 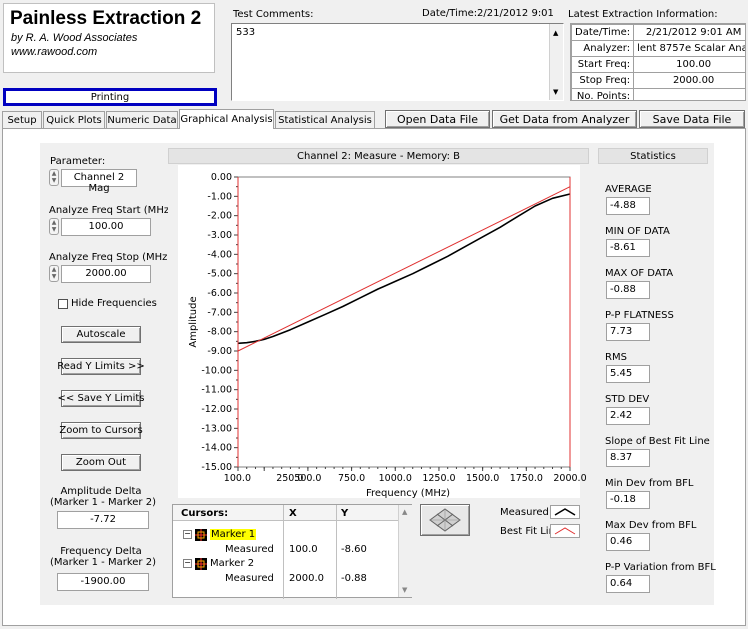 I want to click on x-tick-label: 1500.0, so click(x=482, y=478).